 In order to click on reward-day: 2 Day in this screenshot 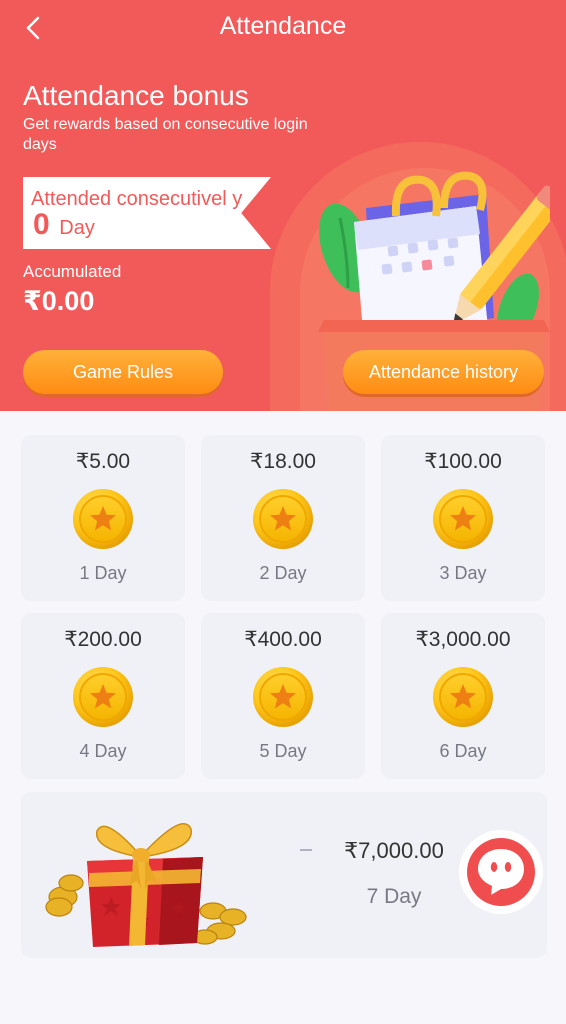, I will do `click(283, 573)`.